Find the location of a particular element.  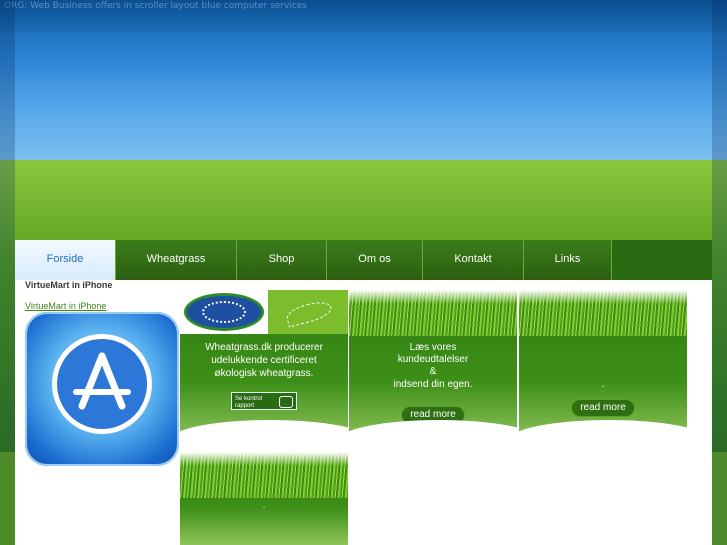

pencil-ruler-icon is located at coordinates (102, 381).